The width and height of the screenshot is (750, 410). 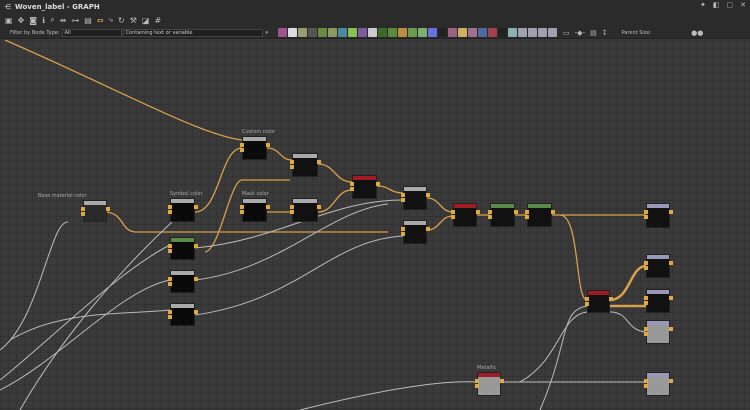 What do you see at coordinates (730, 5) in the screenshot?
I see `maximize-icon: ▢` at bounding box center [730, 5].